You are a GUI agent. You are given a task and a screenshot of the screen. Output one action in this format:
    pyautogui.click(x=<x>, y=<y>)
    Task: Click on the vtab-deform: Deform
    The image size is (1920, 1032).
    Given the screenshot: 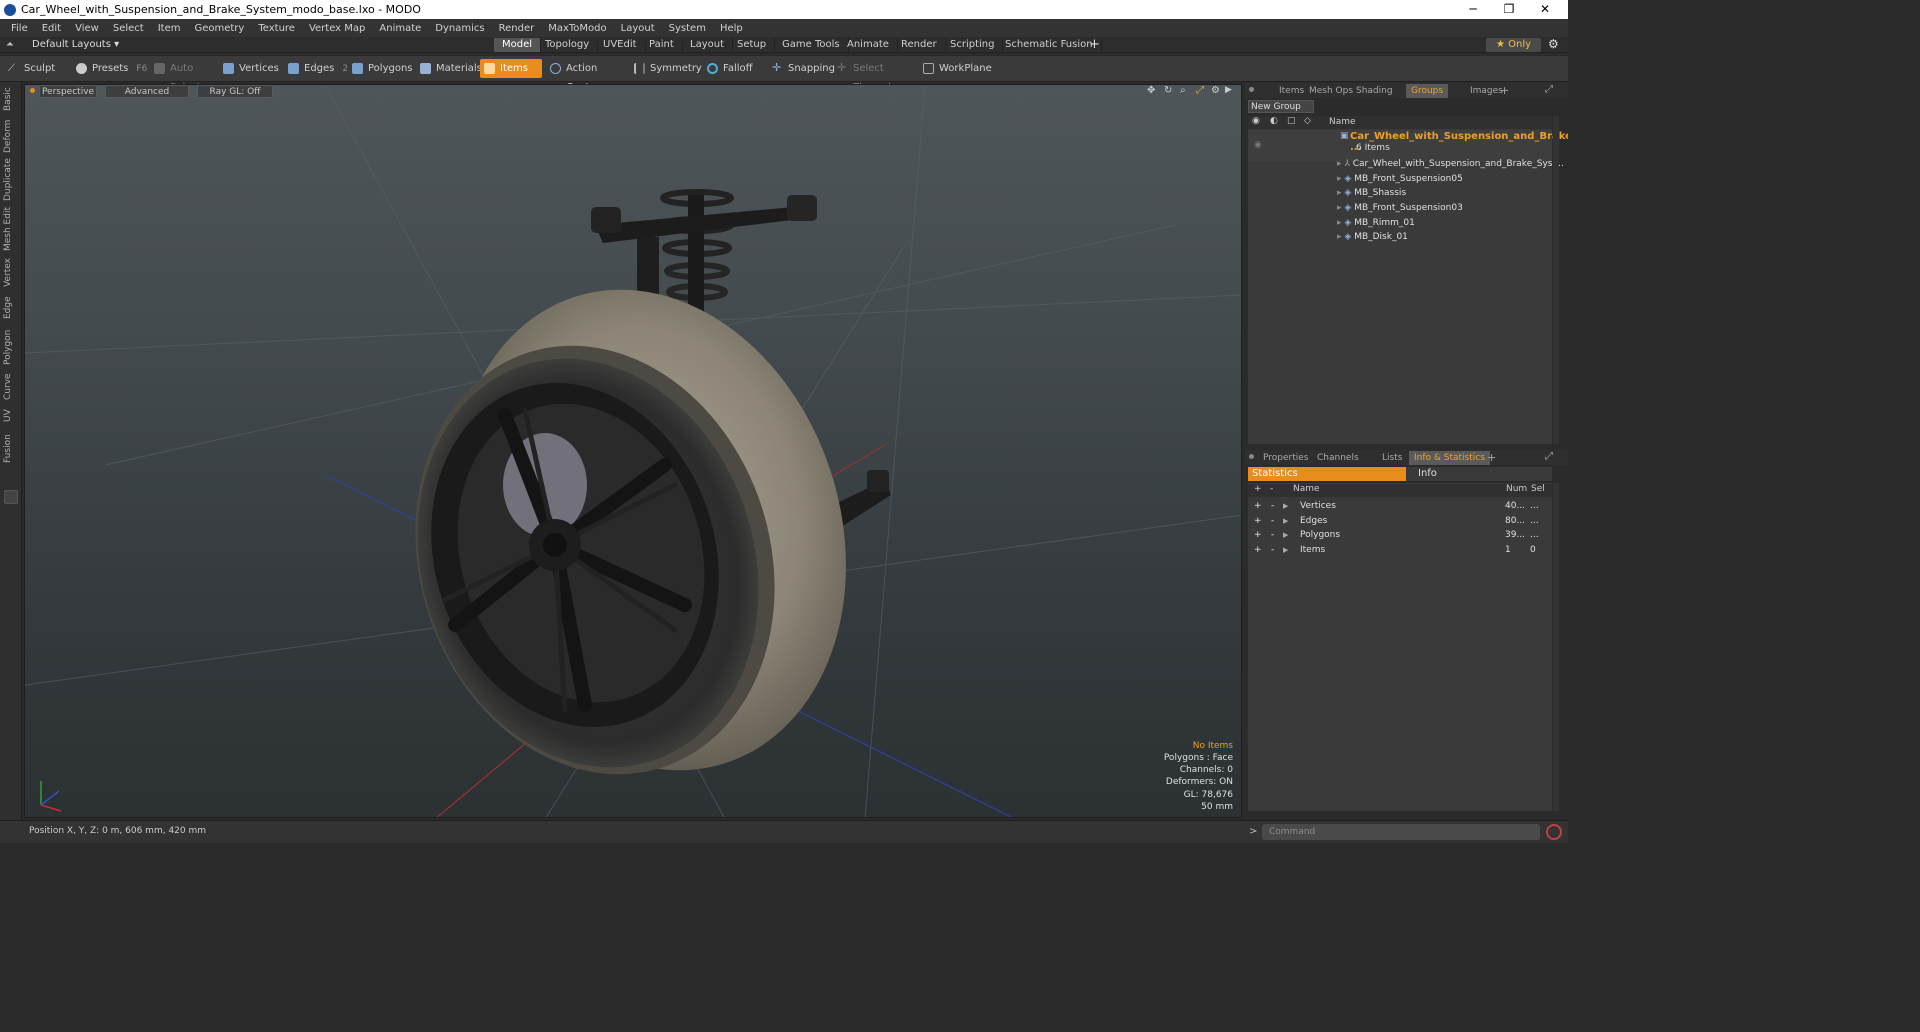 What is the action you would take?
    pyautogui.click(x=11, y=136)
    